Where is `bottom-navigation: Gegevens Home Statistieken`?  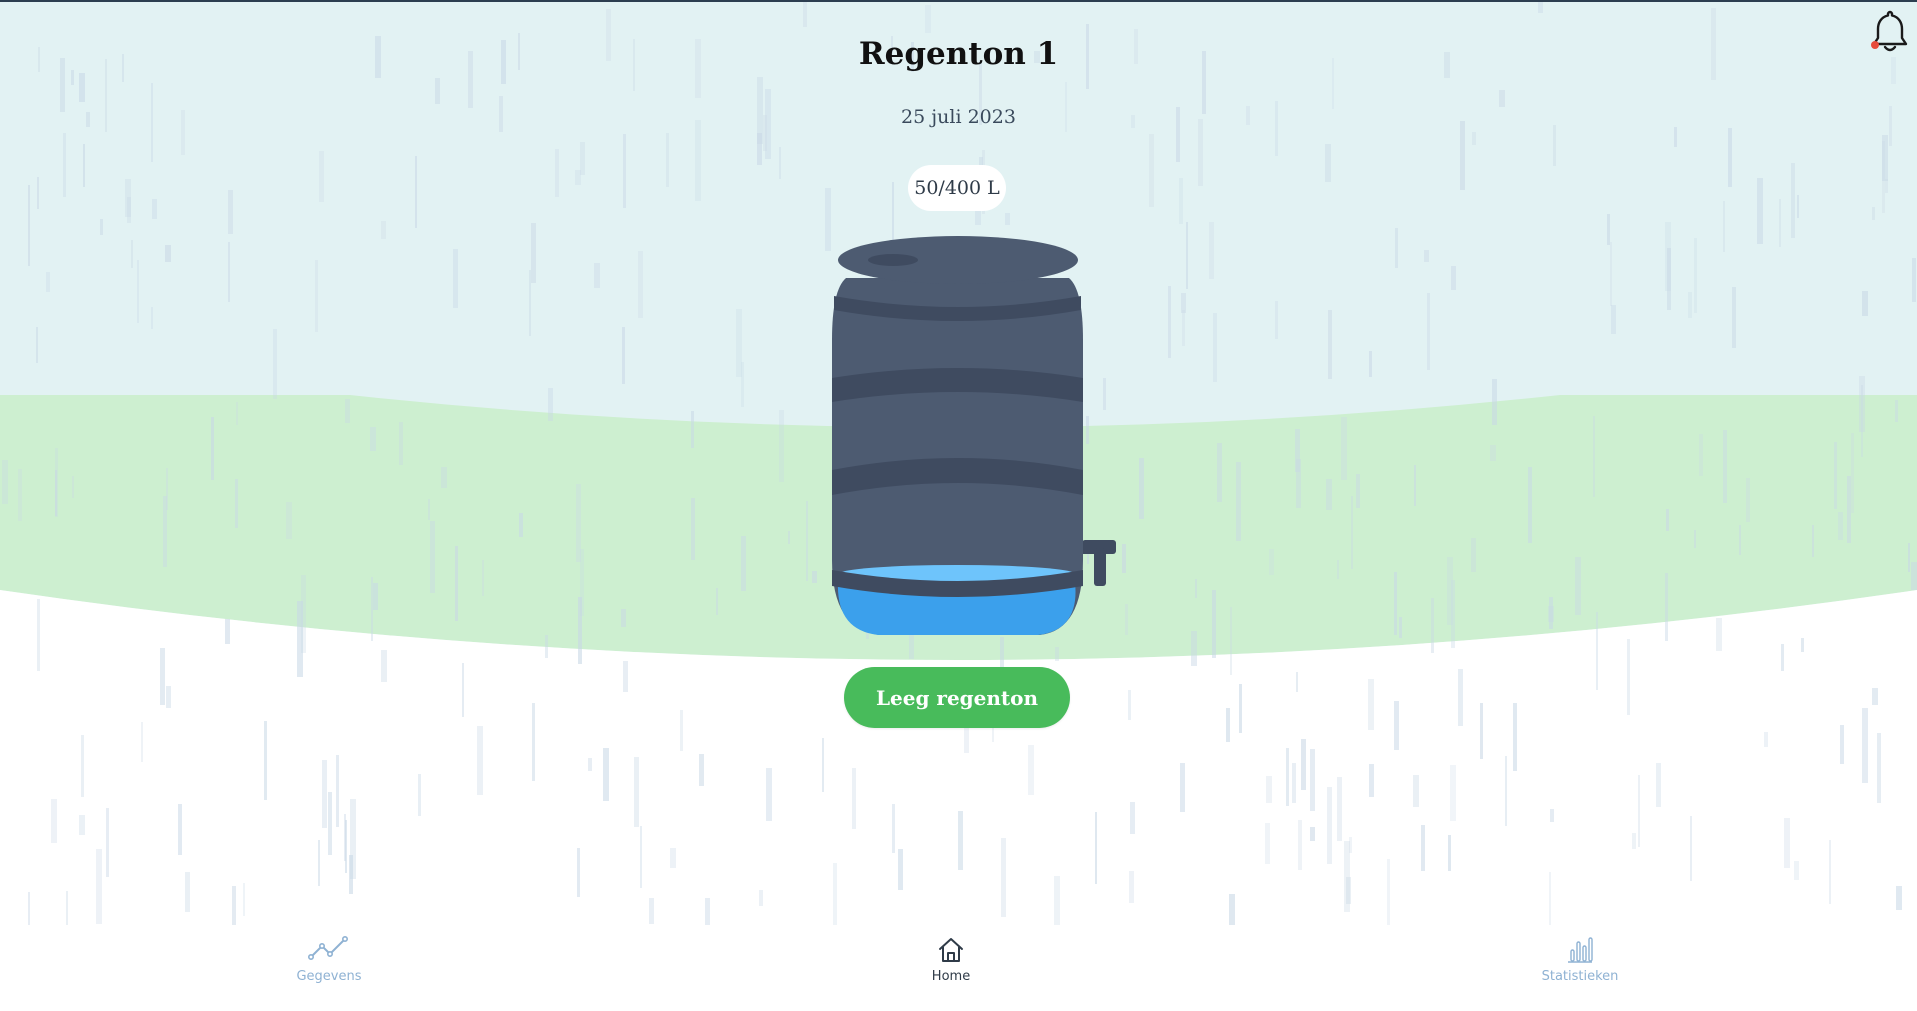 bottom-navigation: Gegevens Home Statistieken is located at coordinates (958, 970).